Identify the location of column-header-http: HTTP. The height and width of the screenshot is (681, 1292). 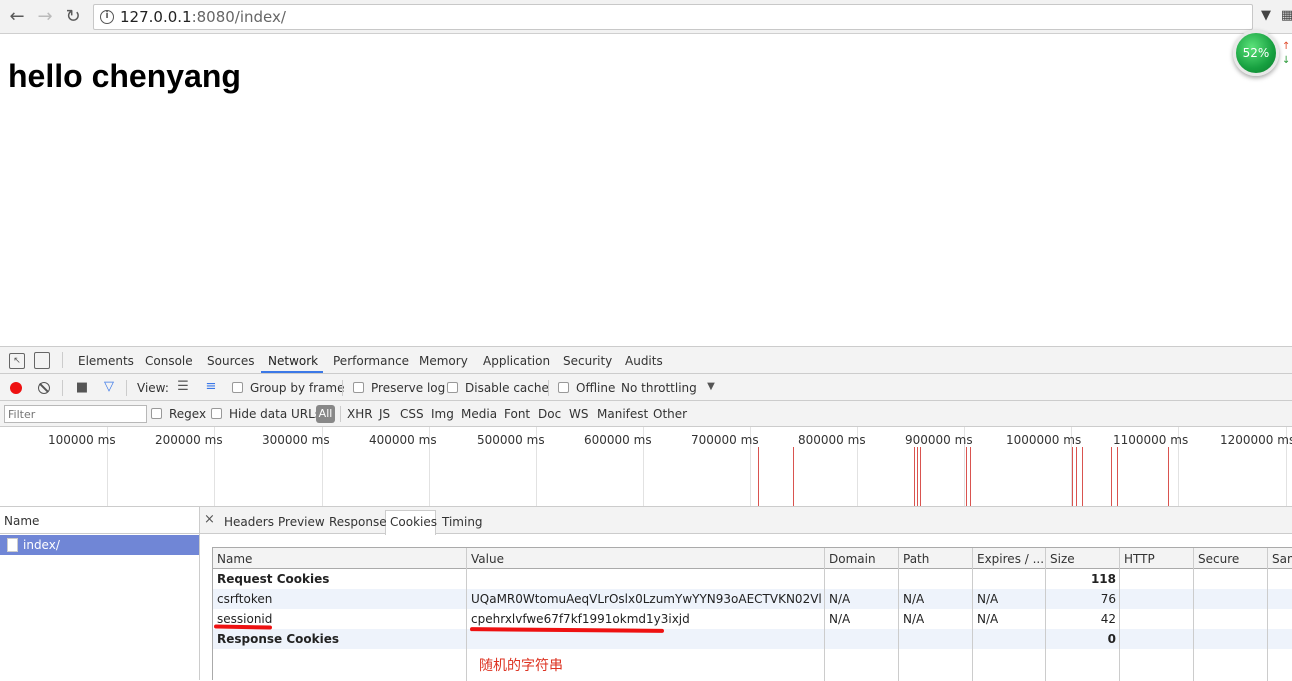
(1139, 559).